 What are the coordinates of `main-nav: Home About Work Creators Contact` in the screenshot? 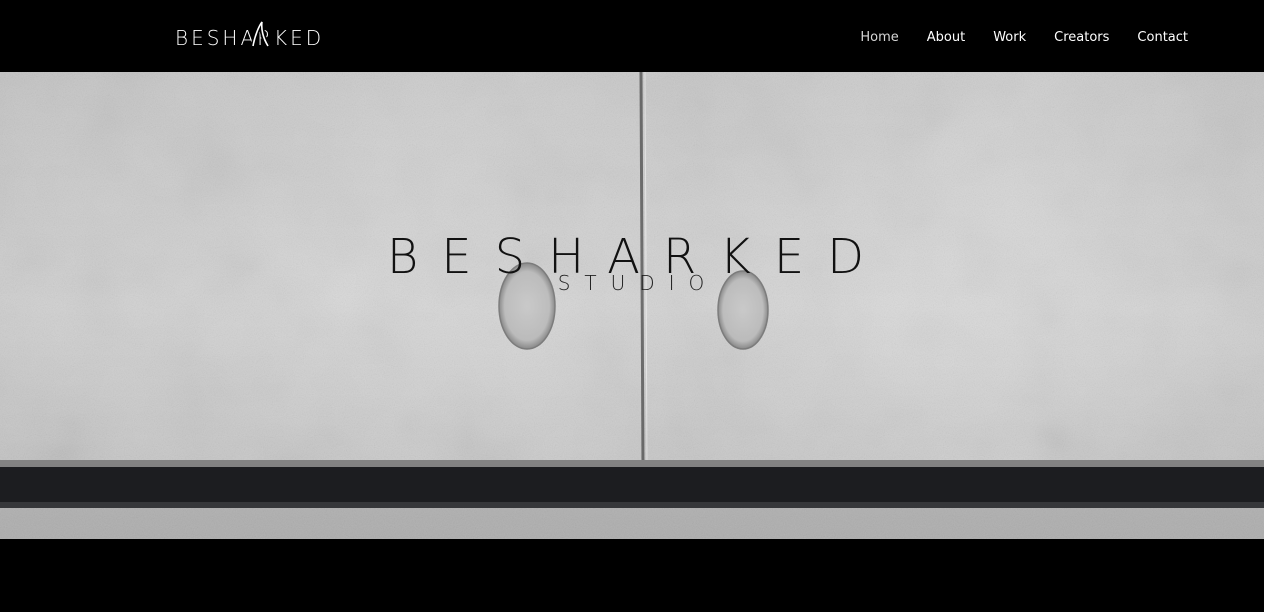 It's located at (1024, 37).